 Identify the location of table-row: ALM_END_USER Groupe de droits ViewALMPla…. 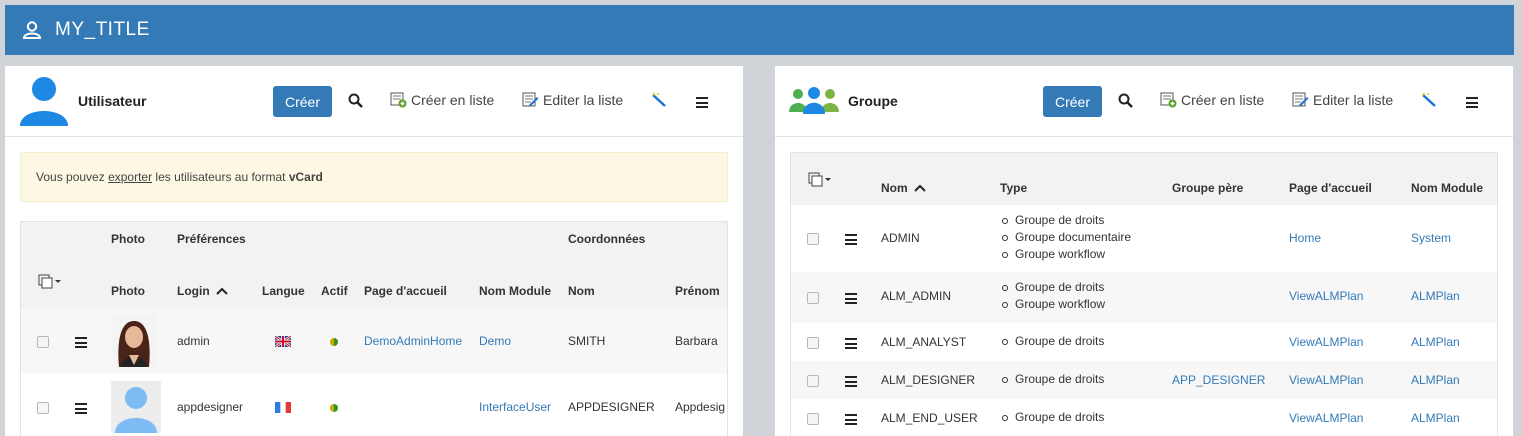
(1144, 417).